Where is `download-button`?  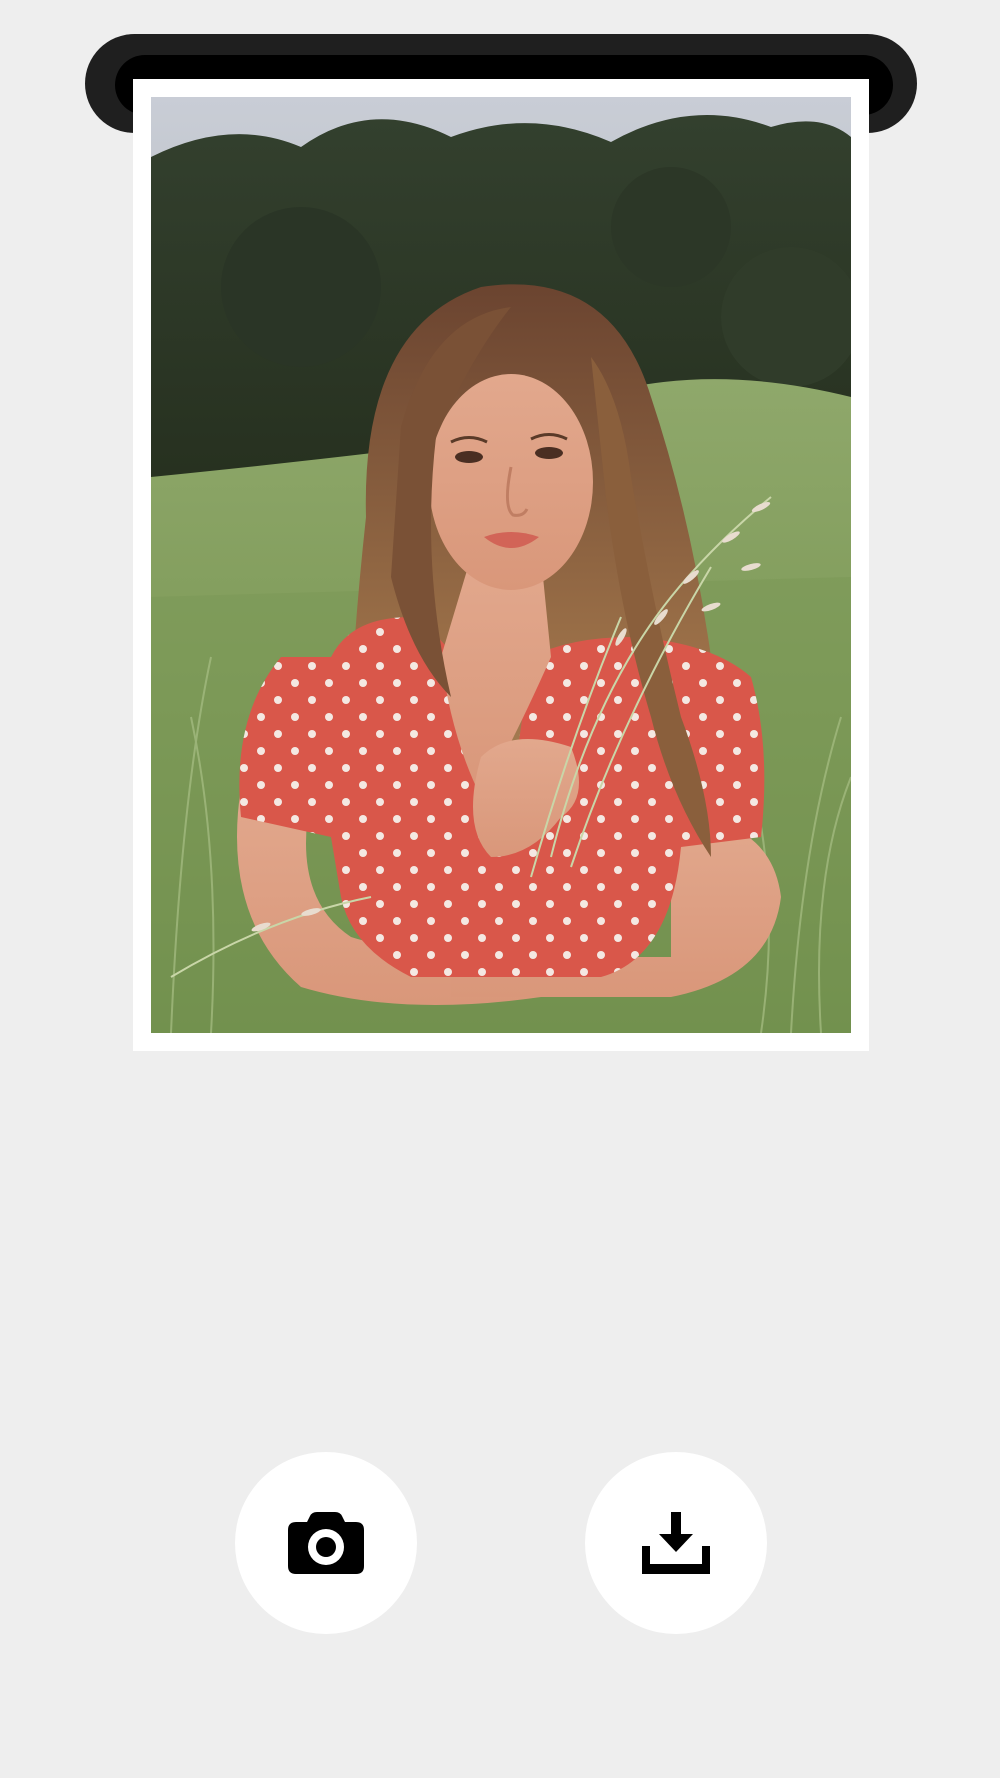
download-button is located at coordinates (676, 1543).